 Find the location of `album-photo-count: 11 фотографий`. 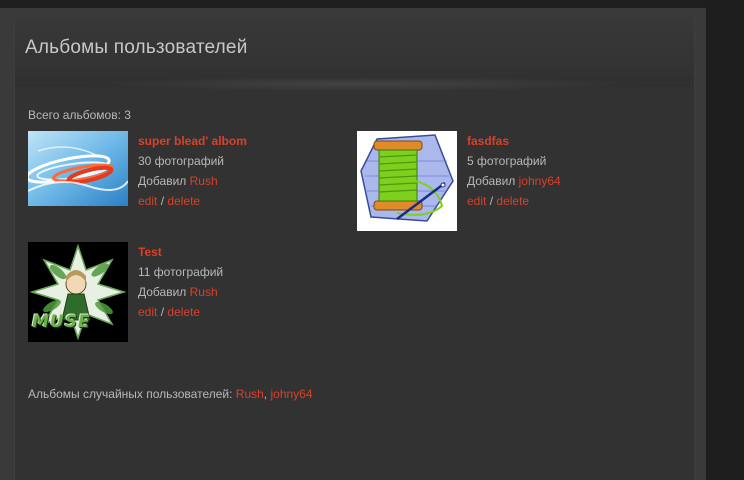

album-photo-count: 11 фотографий is located at coordinates (181, 272).